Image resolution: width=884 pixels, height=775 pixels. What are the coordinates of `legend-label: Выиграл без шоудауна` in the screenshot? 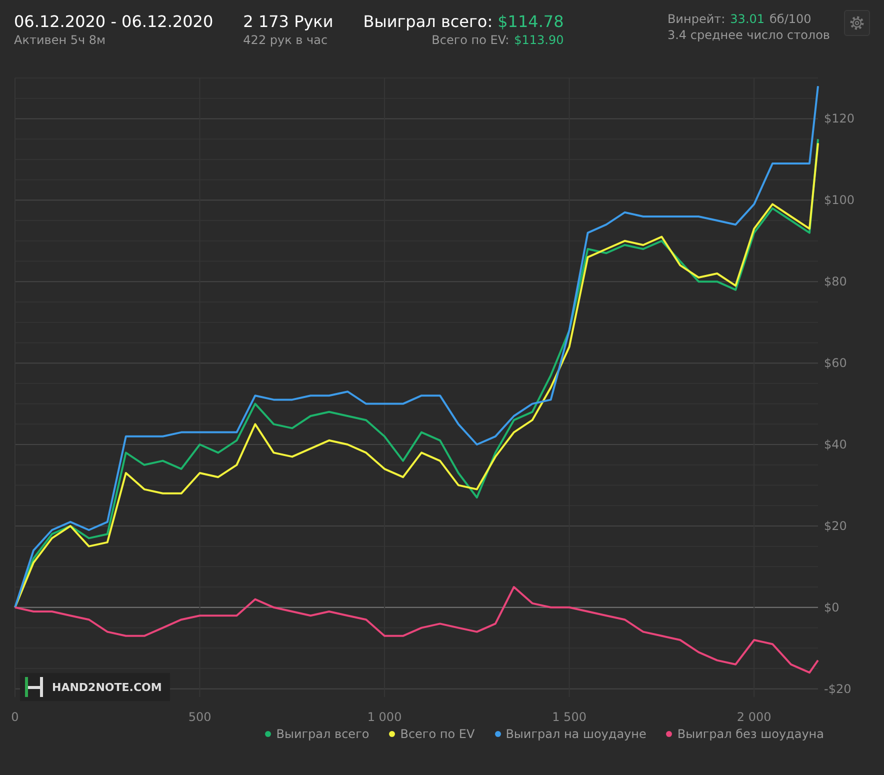 It's located at (750, 734).